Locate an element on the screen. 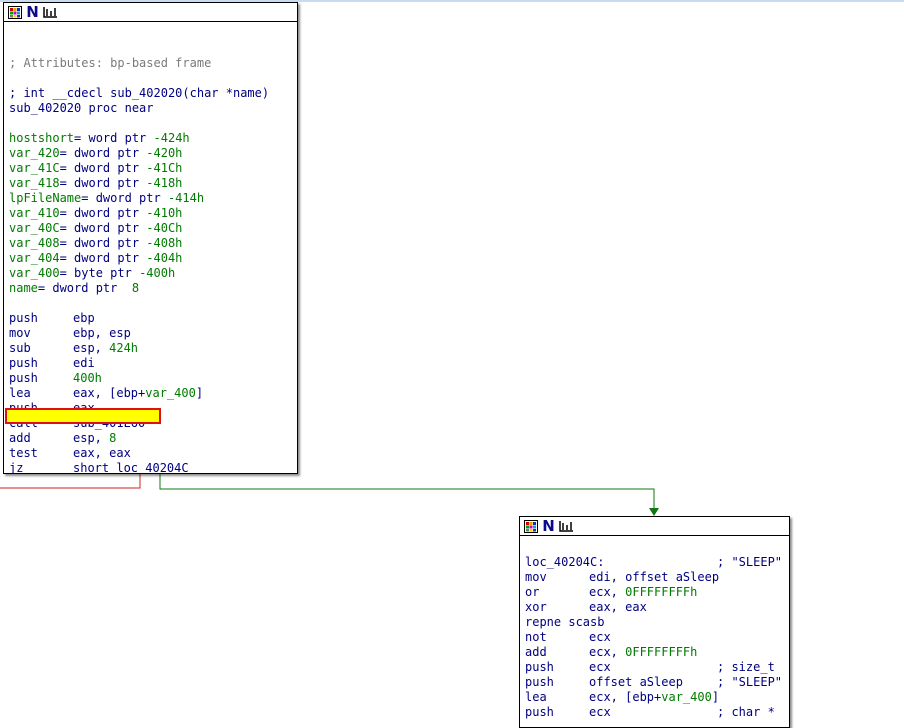 Image resolution: width=904 pixels, height=728 pixels. operand: edi, offset aSleep is located at coordinates (654, 577).